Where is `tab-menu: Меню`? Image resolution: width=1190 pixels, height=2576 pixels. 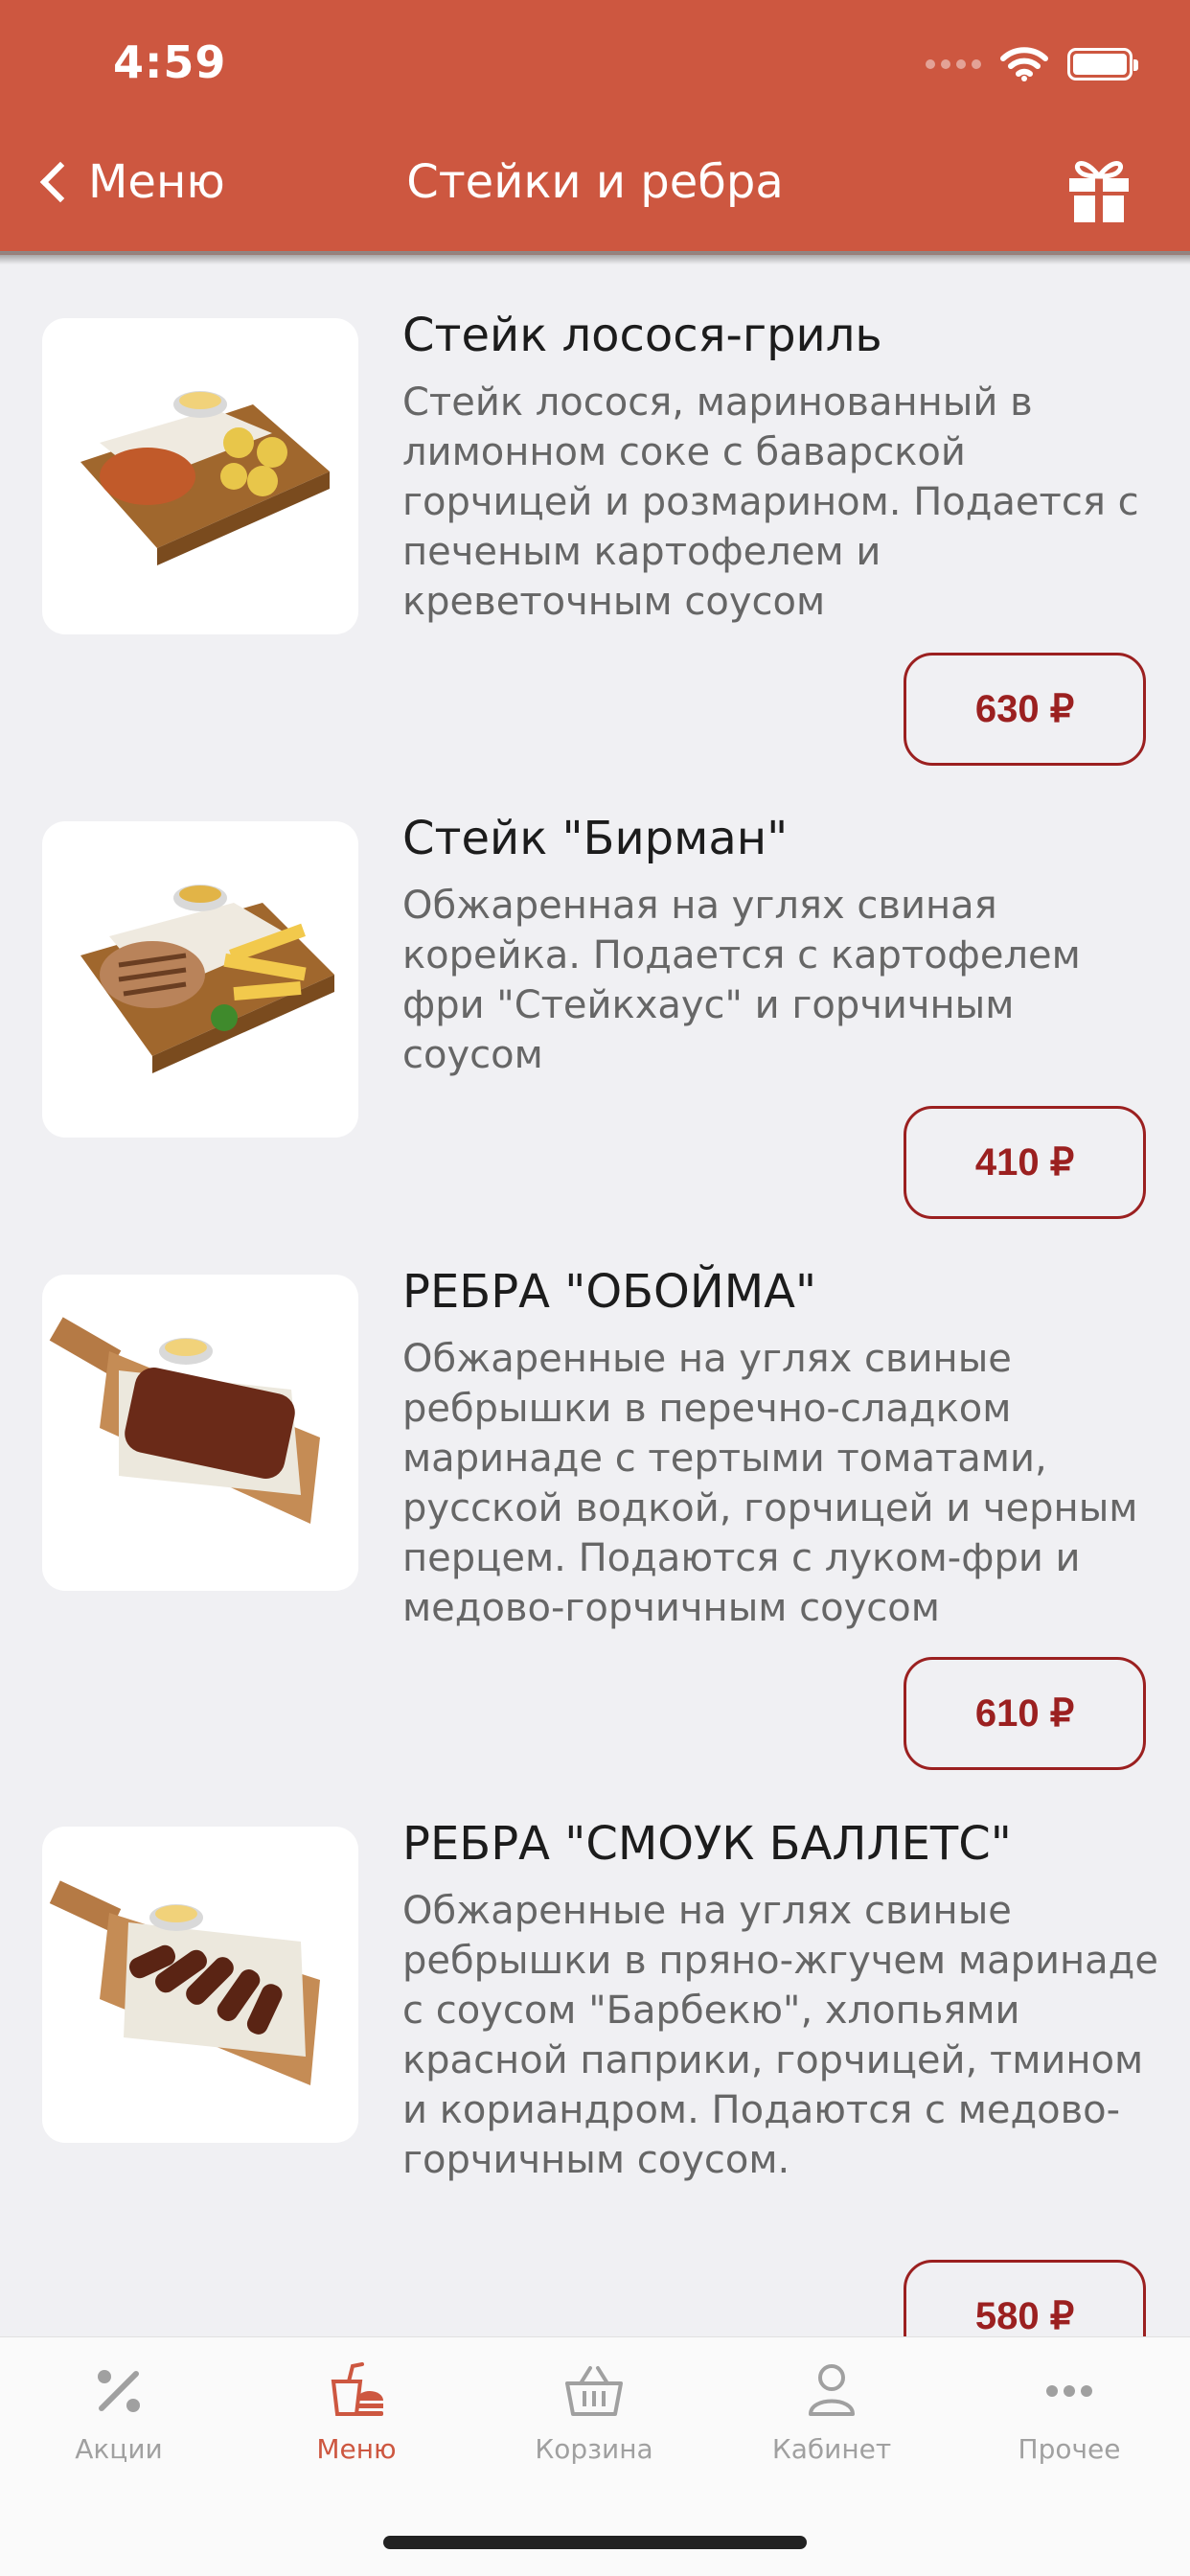 tab-menu: Меню is located at coordinates (357, 2411).